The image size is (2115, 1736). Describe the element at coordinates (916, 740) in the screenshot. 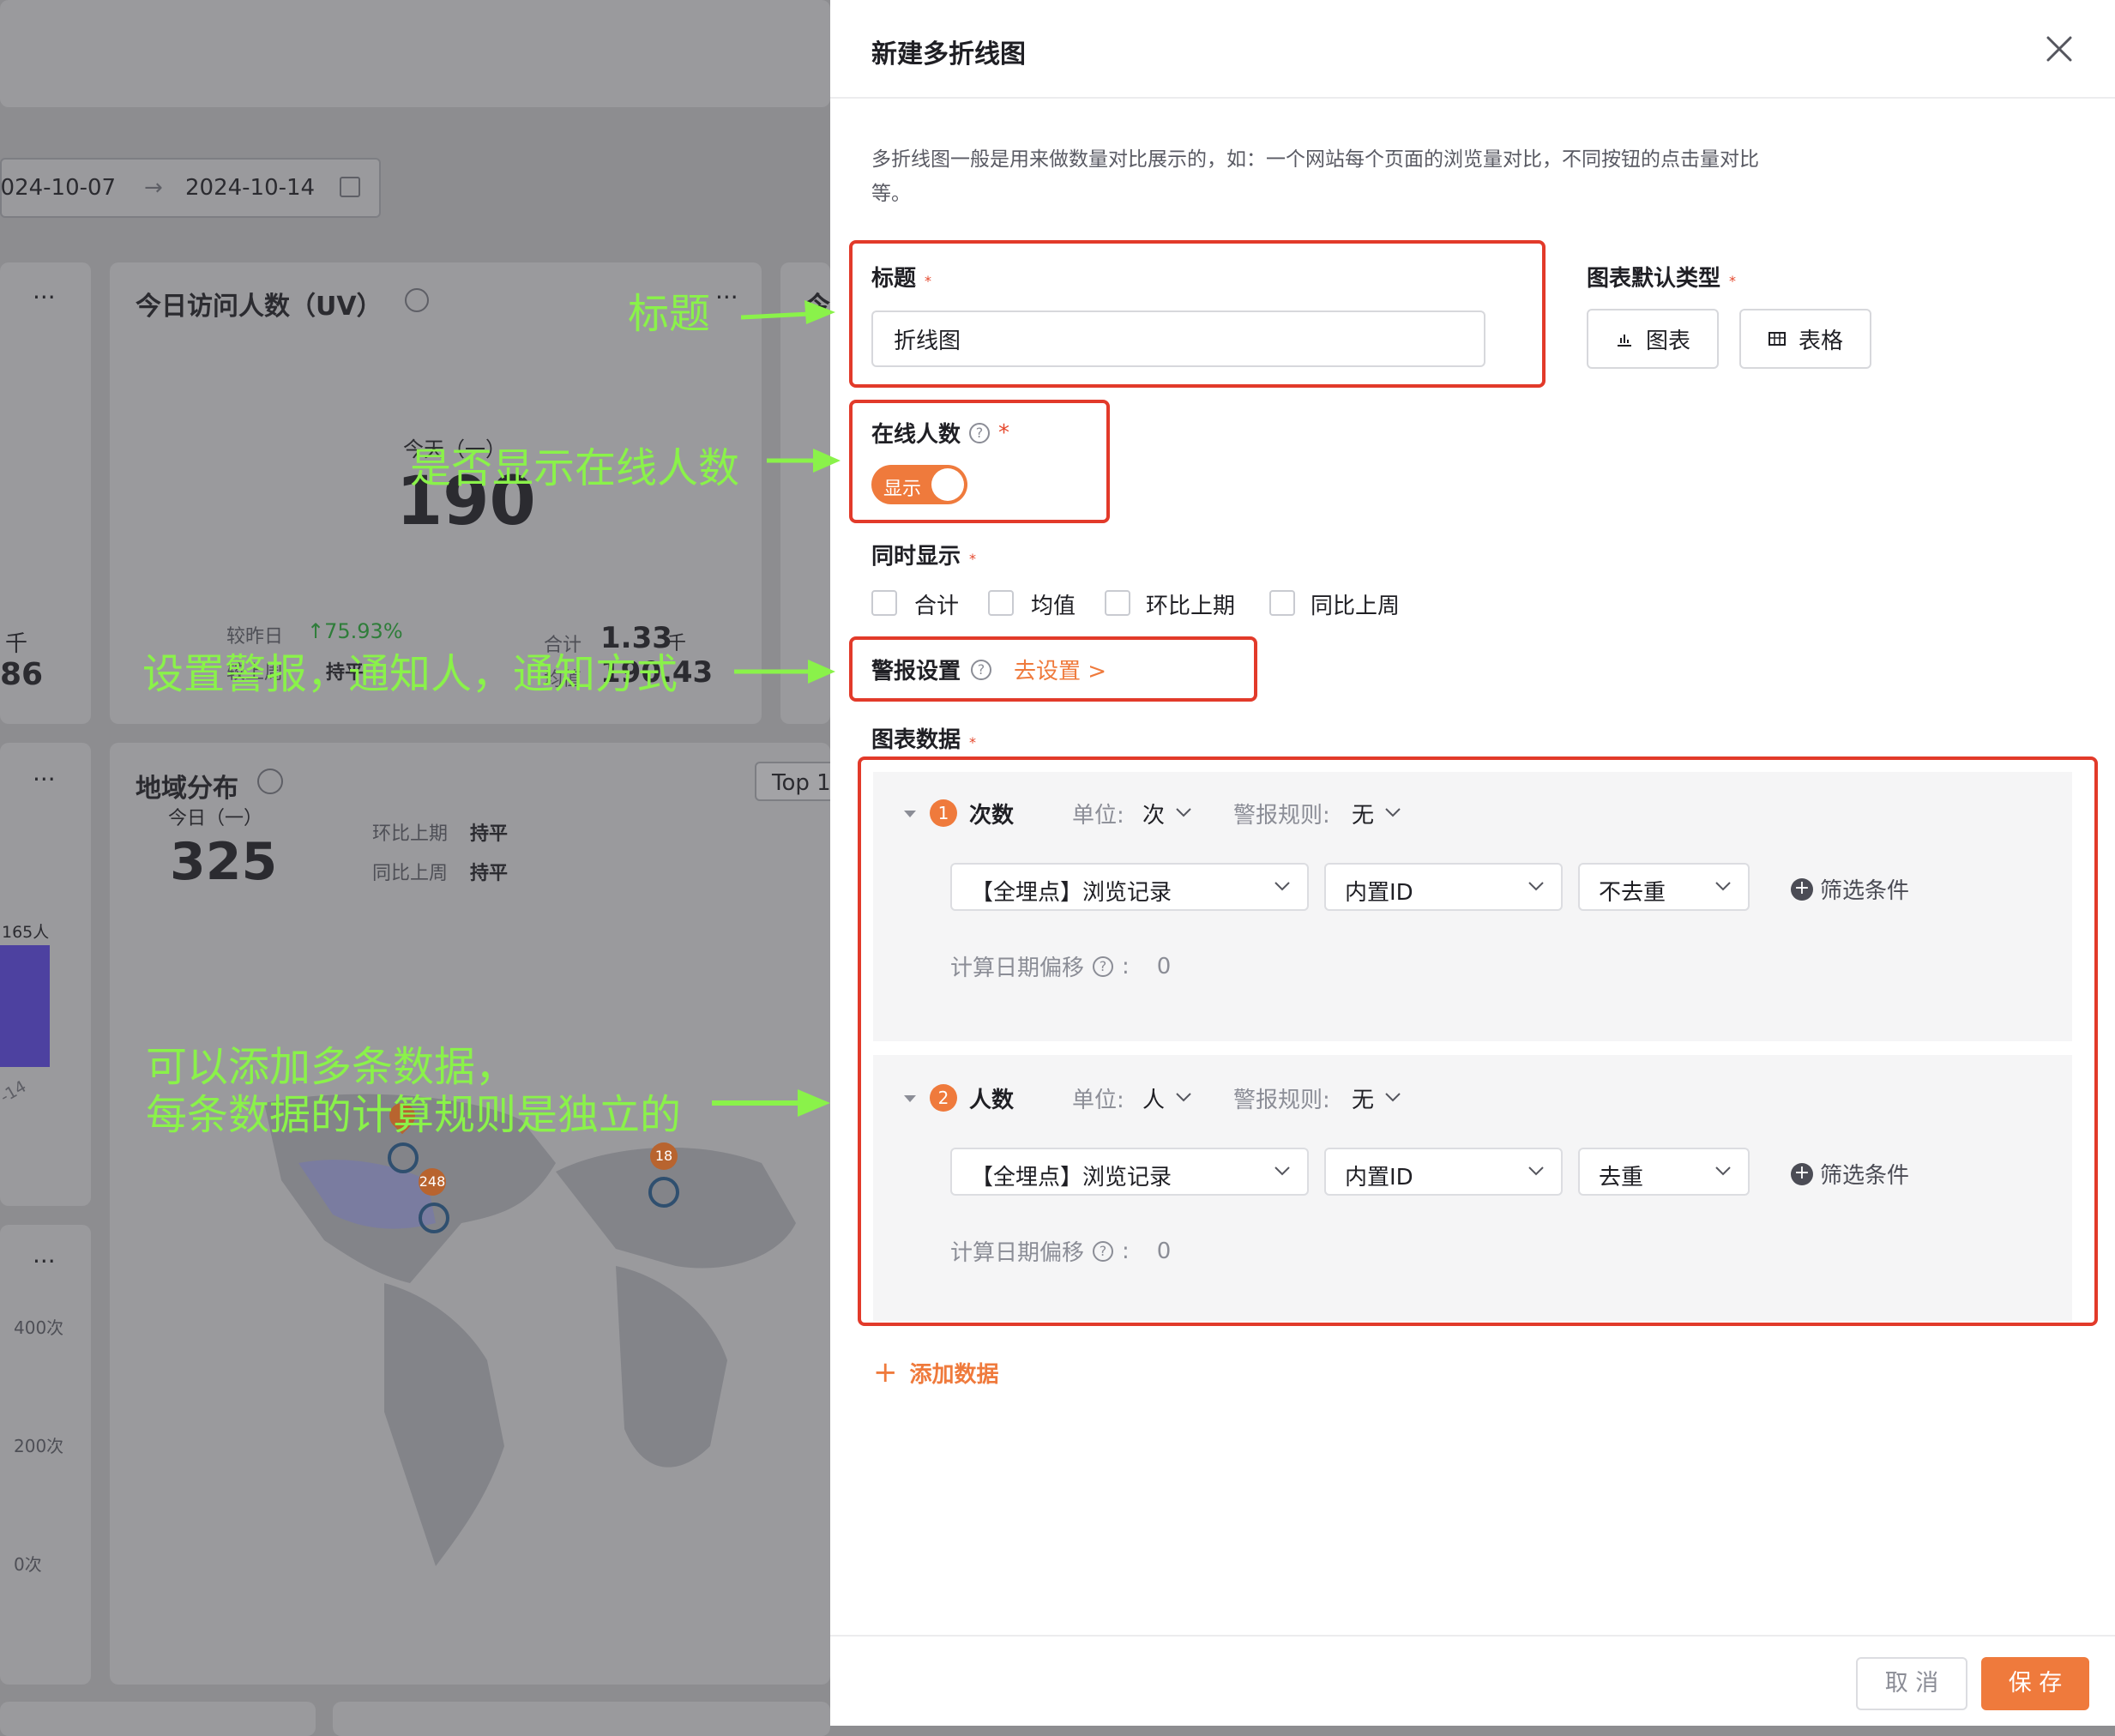

I see `chart-data-label-text: 图表数据` at that location.